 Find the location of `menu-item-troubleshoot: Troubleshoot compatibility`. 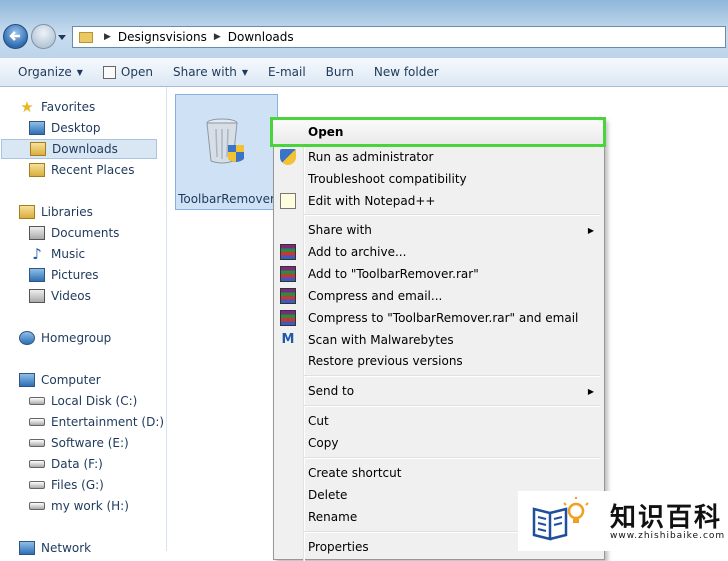

menu-item-troubleshoot: Troubleshoot compatibility is located at coordinates (439, 179).